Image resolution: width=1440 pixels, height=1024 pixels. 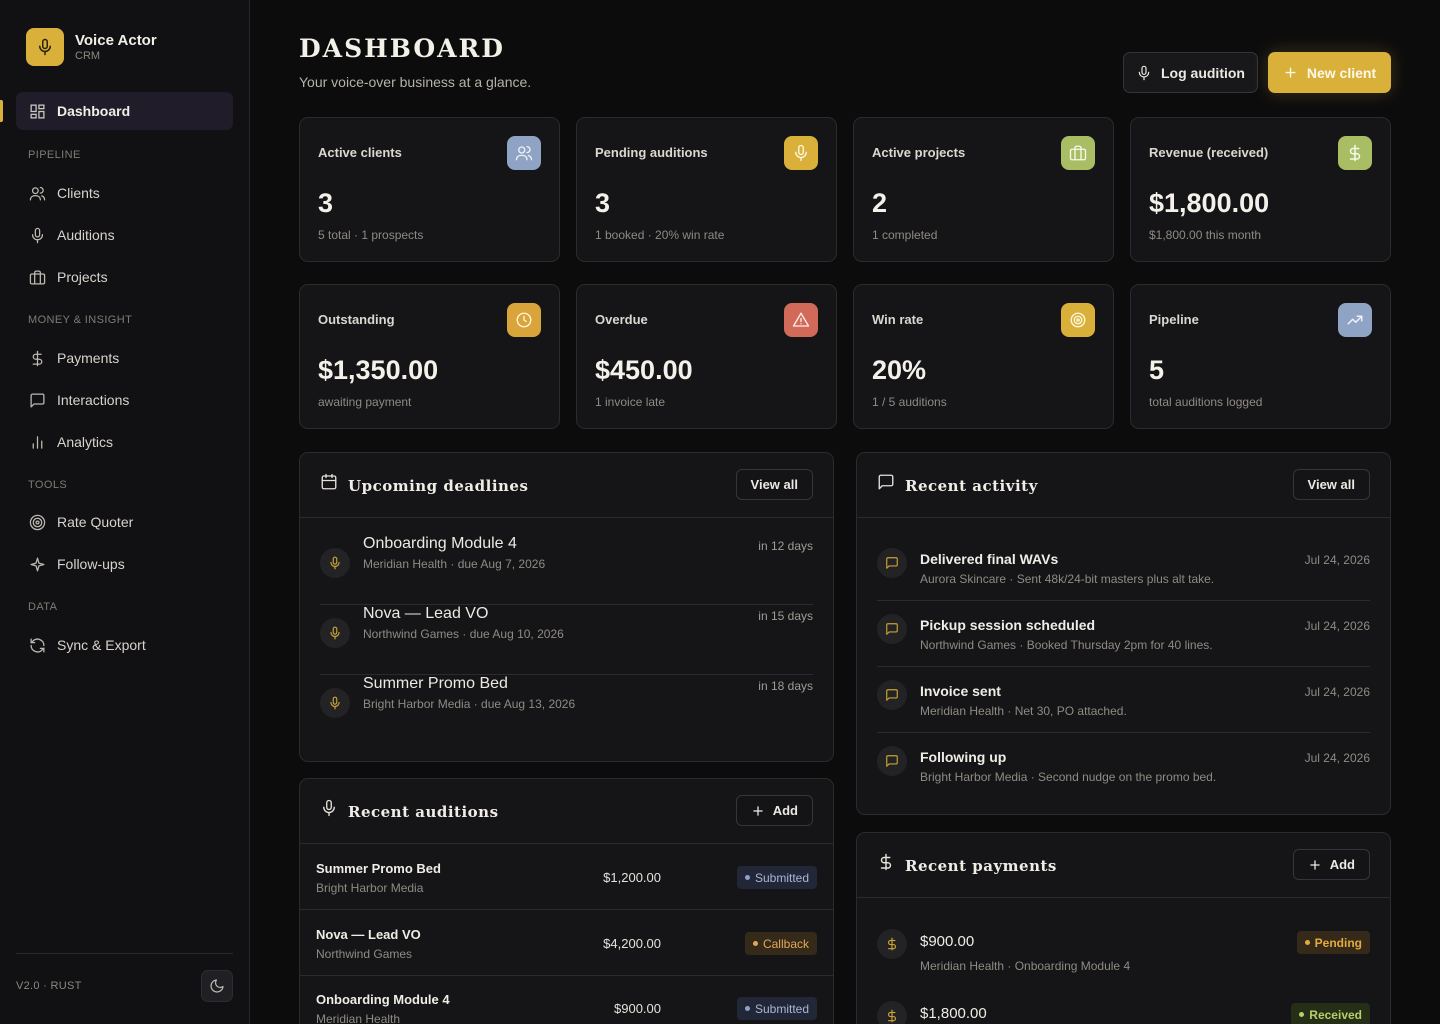 I want to click on stat-card-active-projects: Active projects 2 1 completed, so click(x=983, y=189).